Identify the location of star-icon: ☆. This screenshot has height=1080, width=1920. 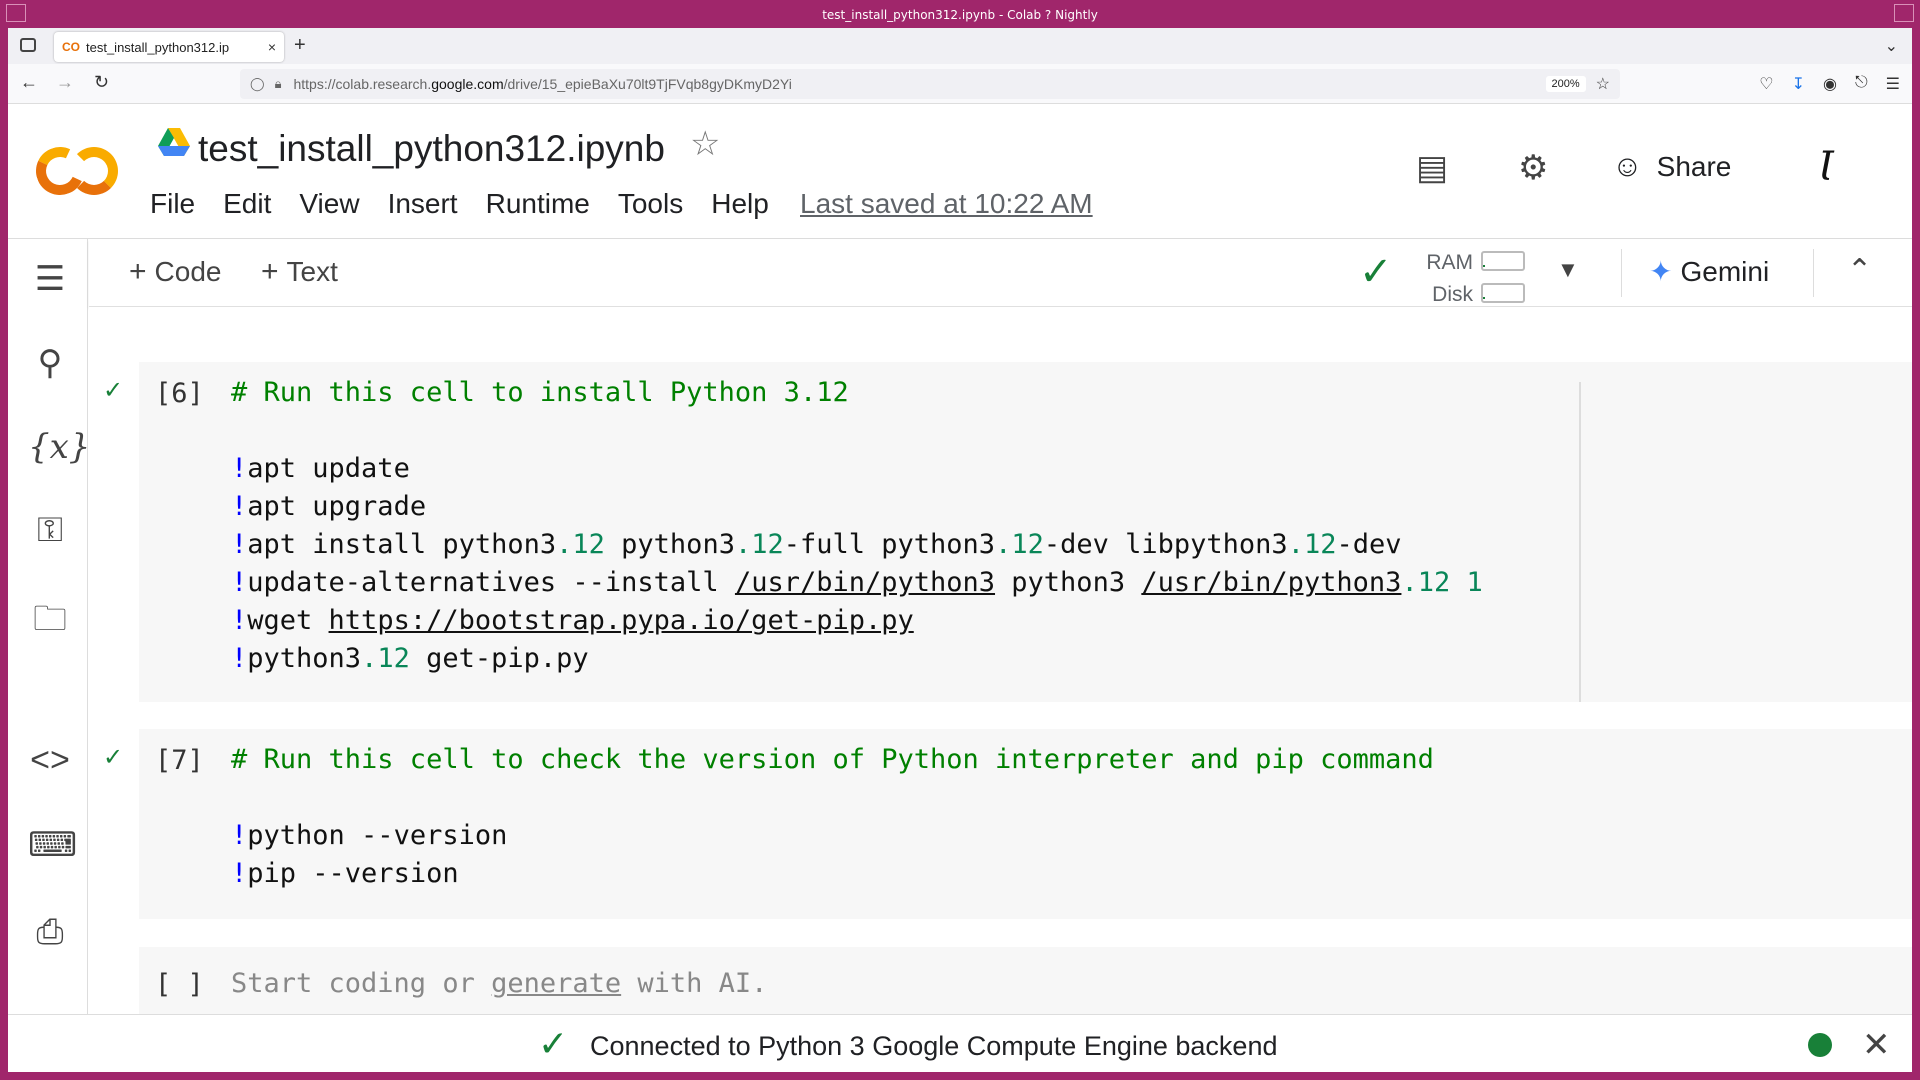
(705, 144).